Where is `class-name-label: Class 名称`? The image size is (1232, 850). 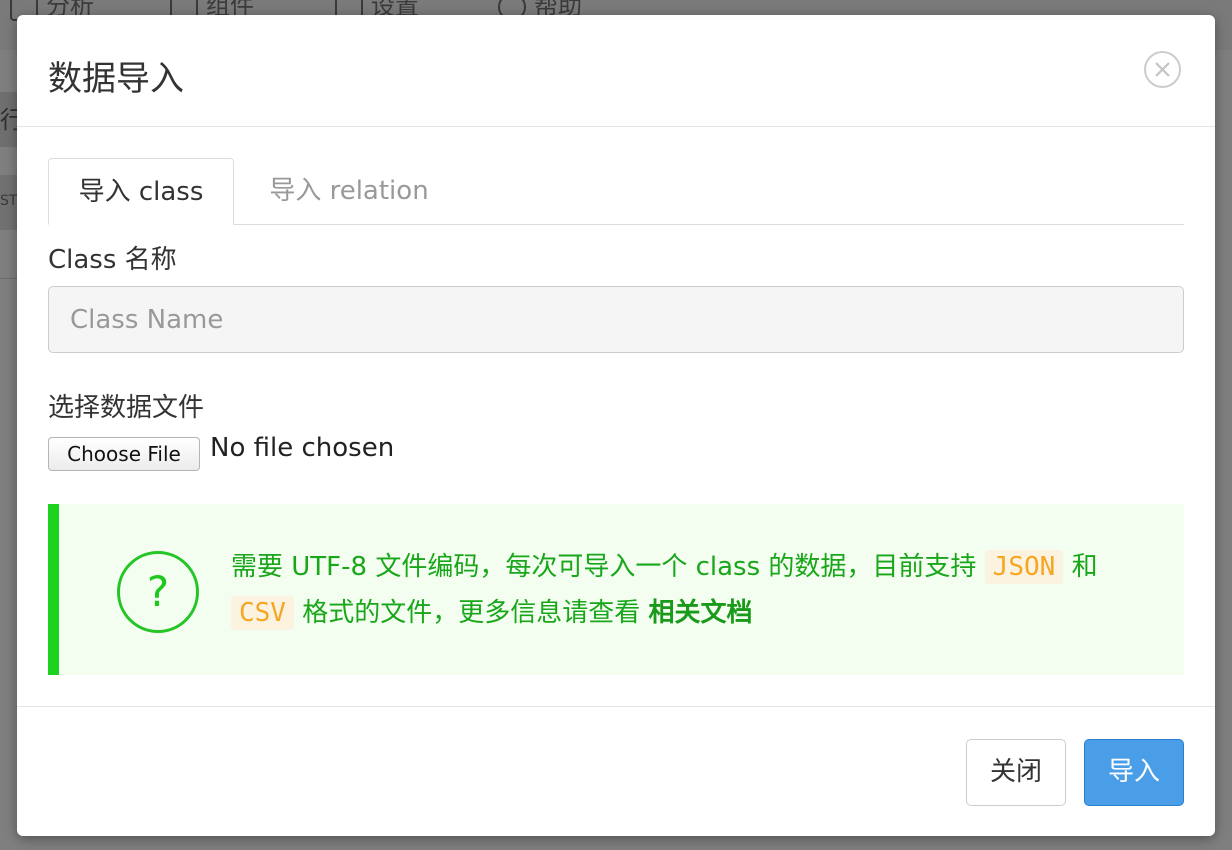 class-name-label: Class 名称 is located at coordinates (112, 260).